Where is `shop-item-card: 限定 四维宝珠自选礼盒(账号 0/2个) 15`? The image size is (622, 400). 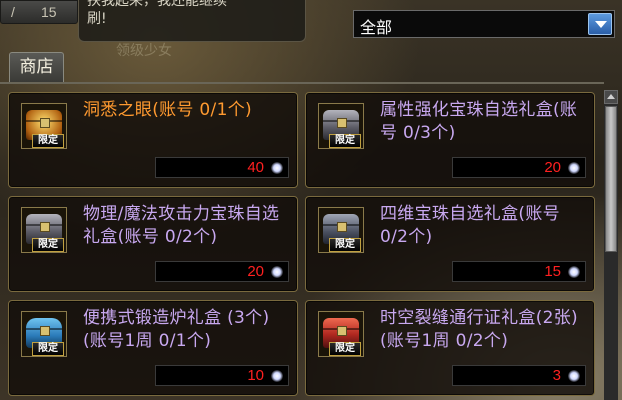
shop-item-card: 限定 四维宝珠自选礼盒(账号 0/2个) 15 is located at coordinates (450, 244).